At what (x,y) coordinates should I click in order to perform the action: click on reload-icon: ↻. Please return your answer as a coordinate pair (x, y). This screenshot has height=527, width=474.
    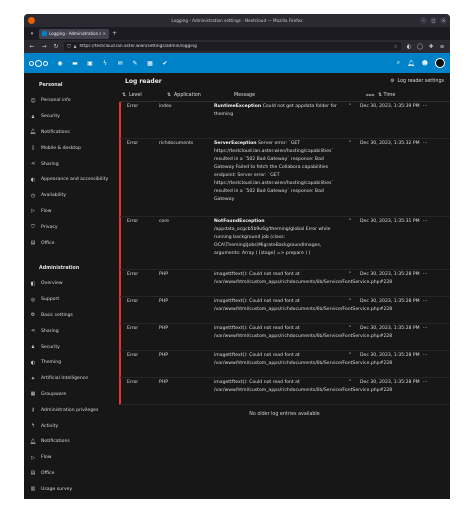
    Looking at the image, I should click on (56, 46).